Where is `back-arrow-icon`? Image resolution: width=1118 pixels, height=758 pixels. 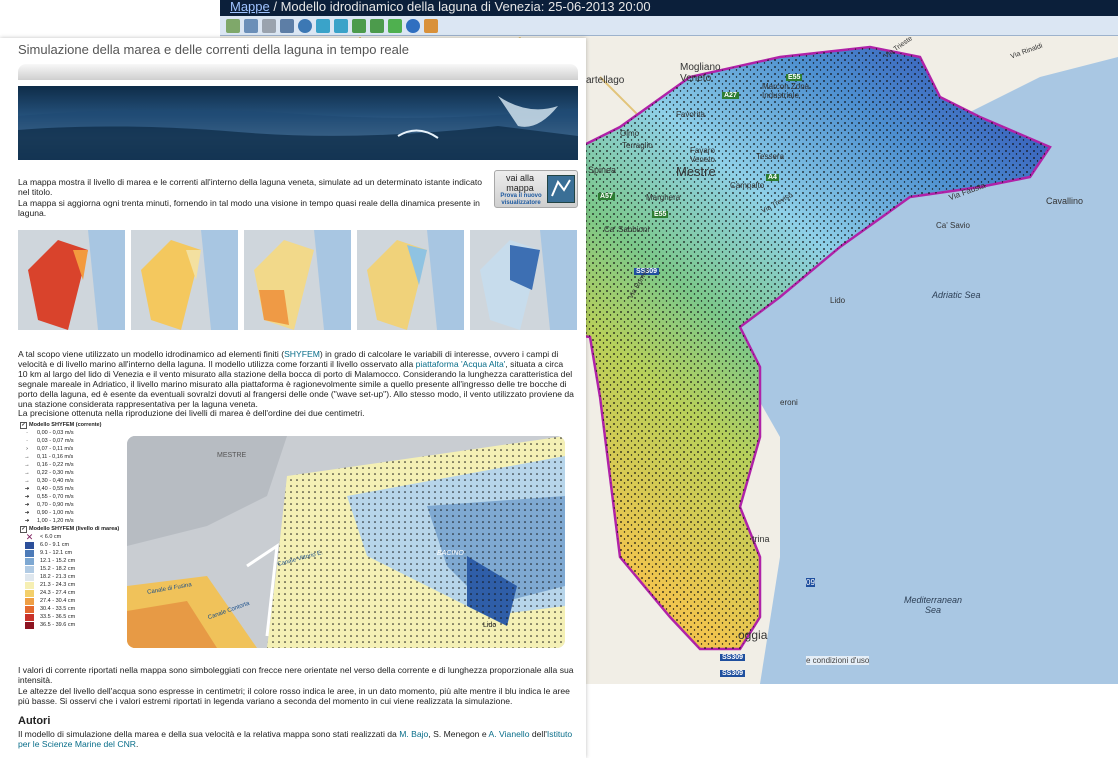 back-arrow-icon is located at coordinates (359, 25).